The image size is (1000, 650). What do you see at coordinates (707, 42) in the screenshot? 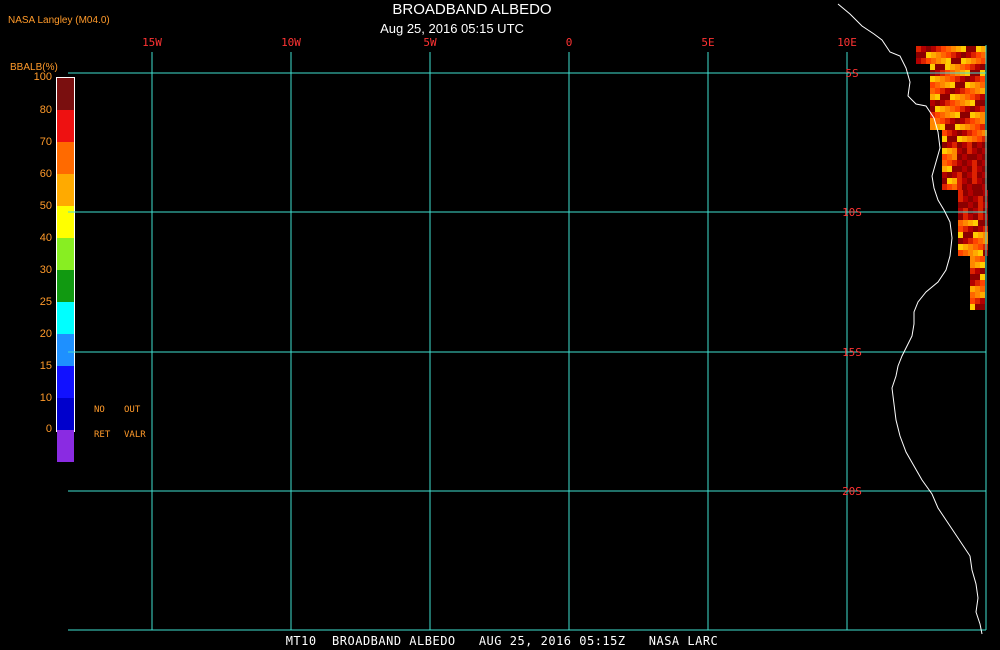
I see `longitude-label: 5E` at bounding box center [707, 42].